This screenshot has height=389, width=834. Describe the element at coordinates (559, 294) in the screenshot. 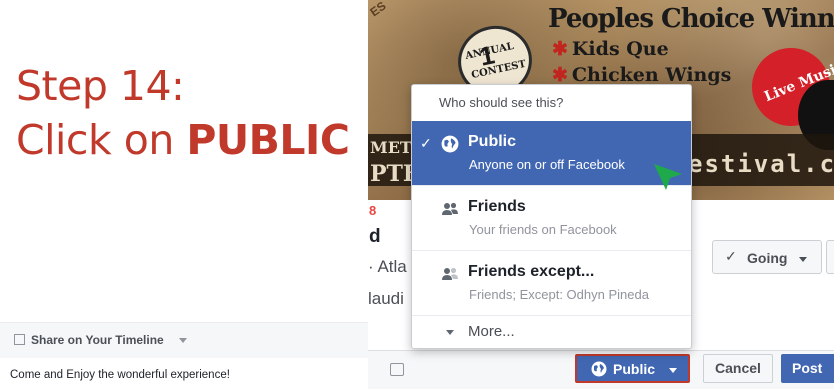

I see `menu-item-subtitle: Friends; Except: Odhyn Pineda` at that location.